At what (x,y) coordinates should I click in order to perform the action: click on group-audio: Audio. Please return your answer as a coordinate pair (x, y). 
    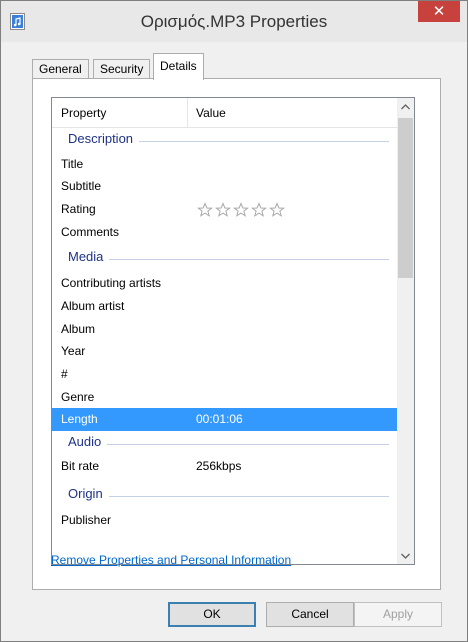
    Looking at the image, I should click on (225, 443).